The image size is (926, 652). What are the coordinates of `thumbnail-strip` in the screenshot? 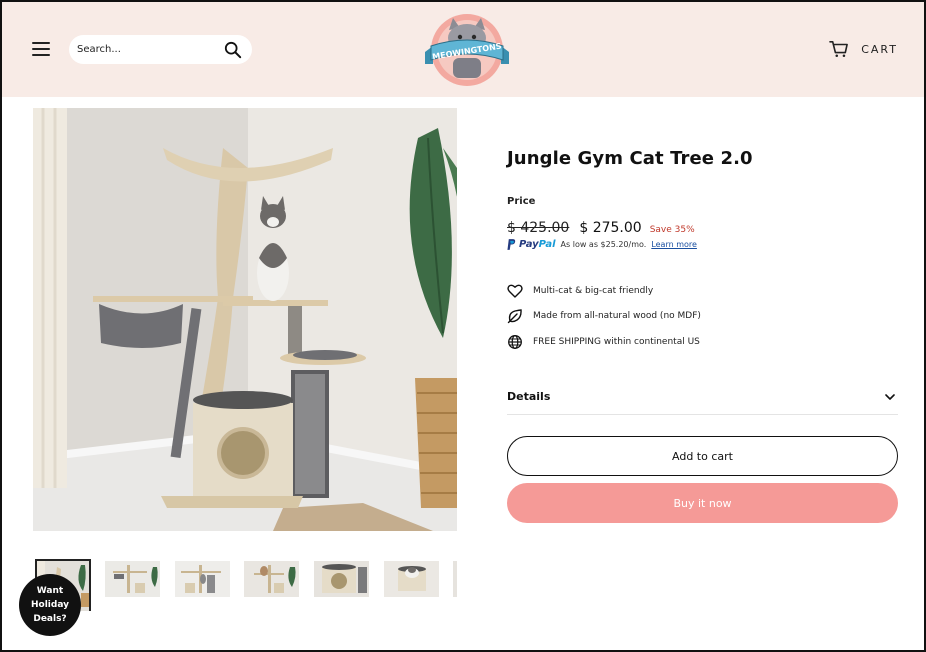 It's located at (246, 585).